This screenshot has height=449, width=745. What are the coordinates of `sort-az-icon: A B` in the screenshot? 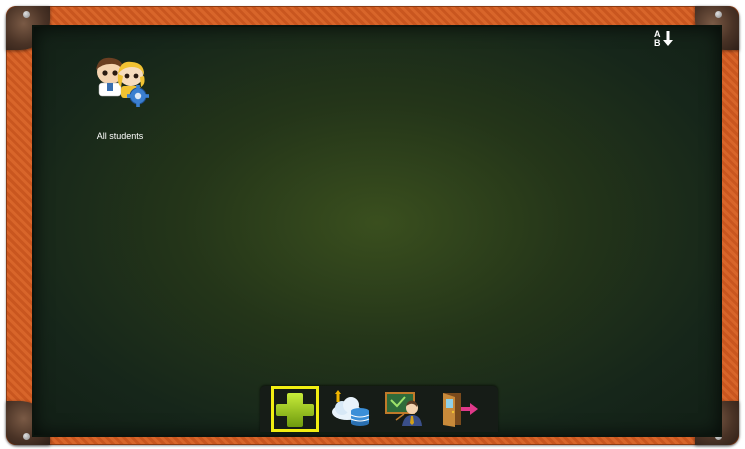 It's located at (657, 38).